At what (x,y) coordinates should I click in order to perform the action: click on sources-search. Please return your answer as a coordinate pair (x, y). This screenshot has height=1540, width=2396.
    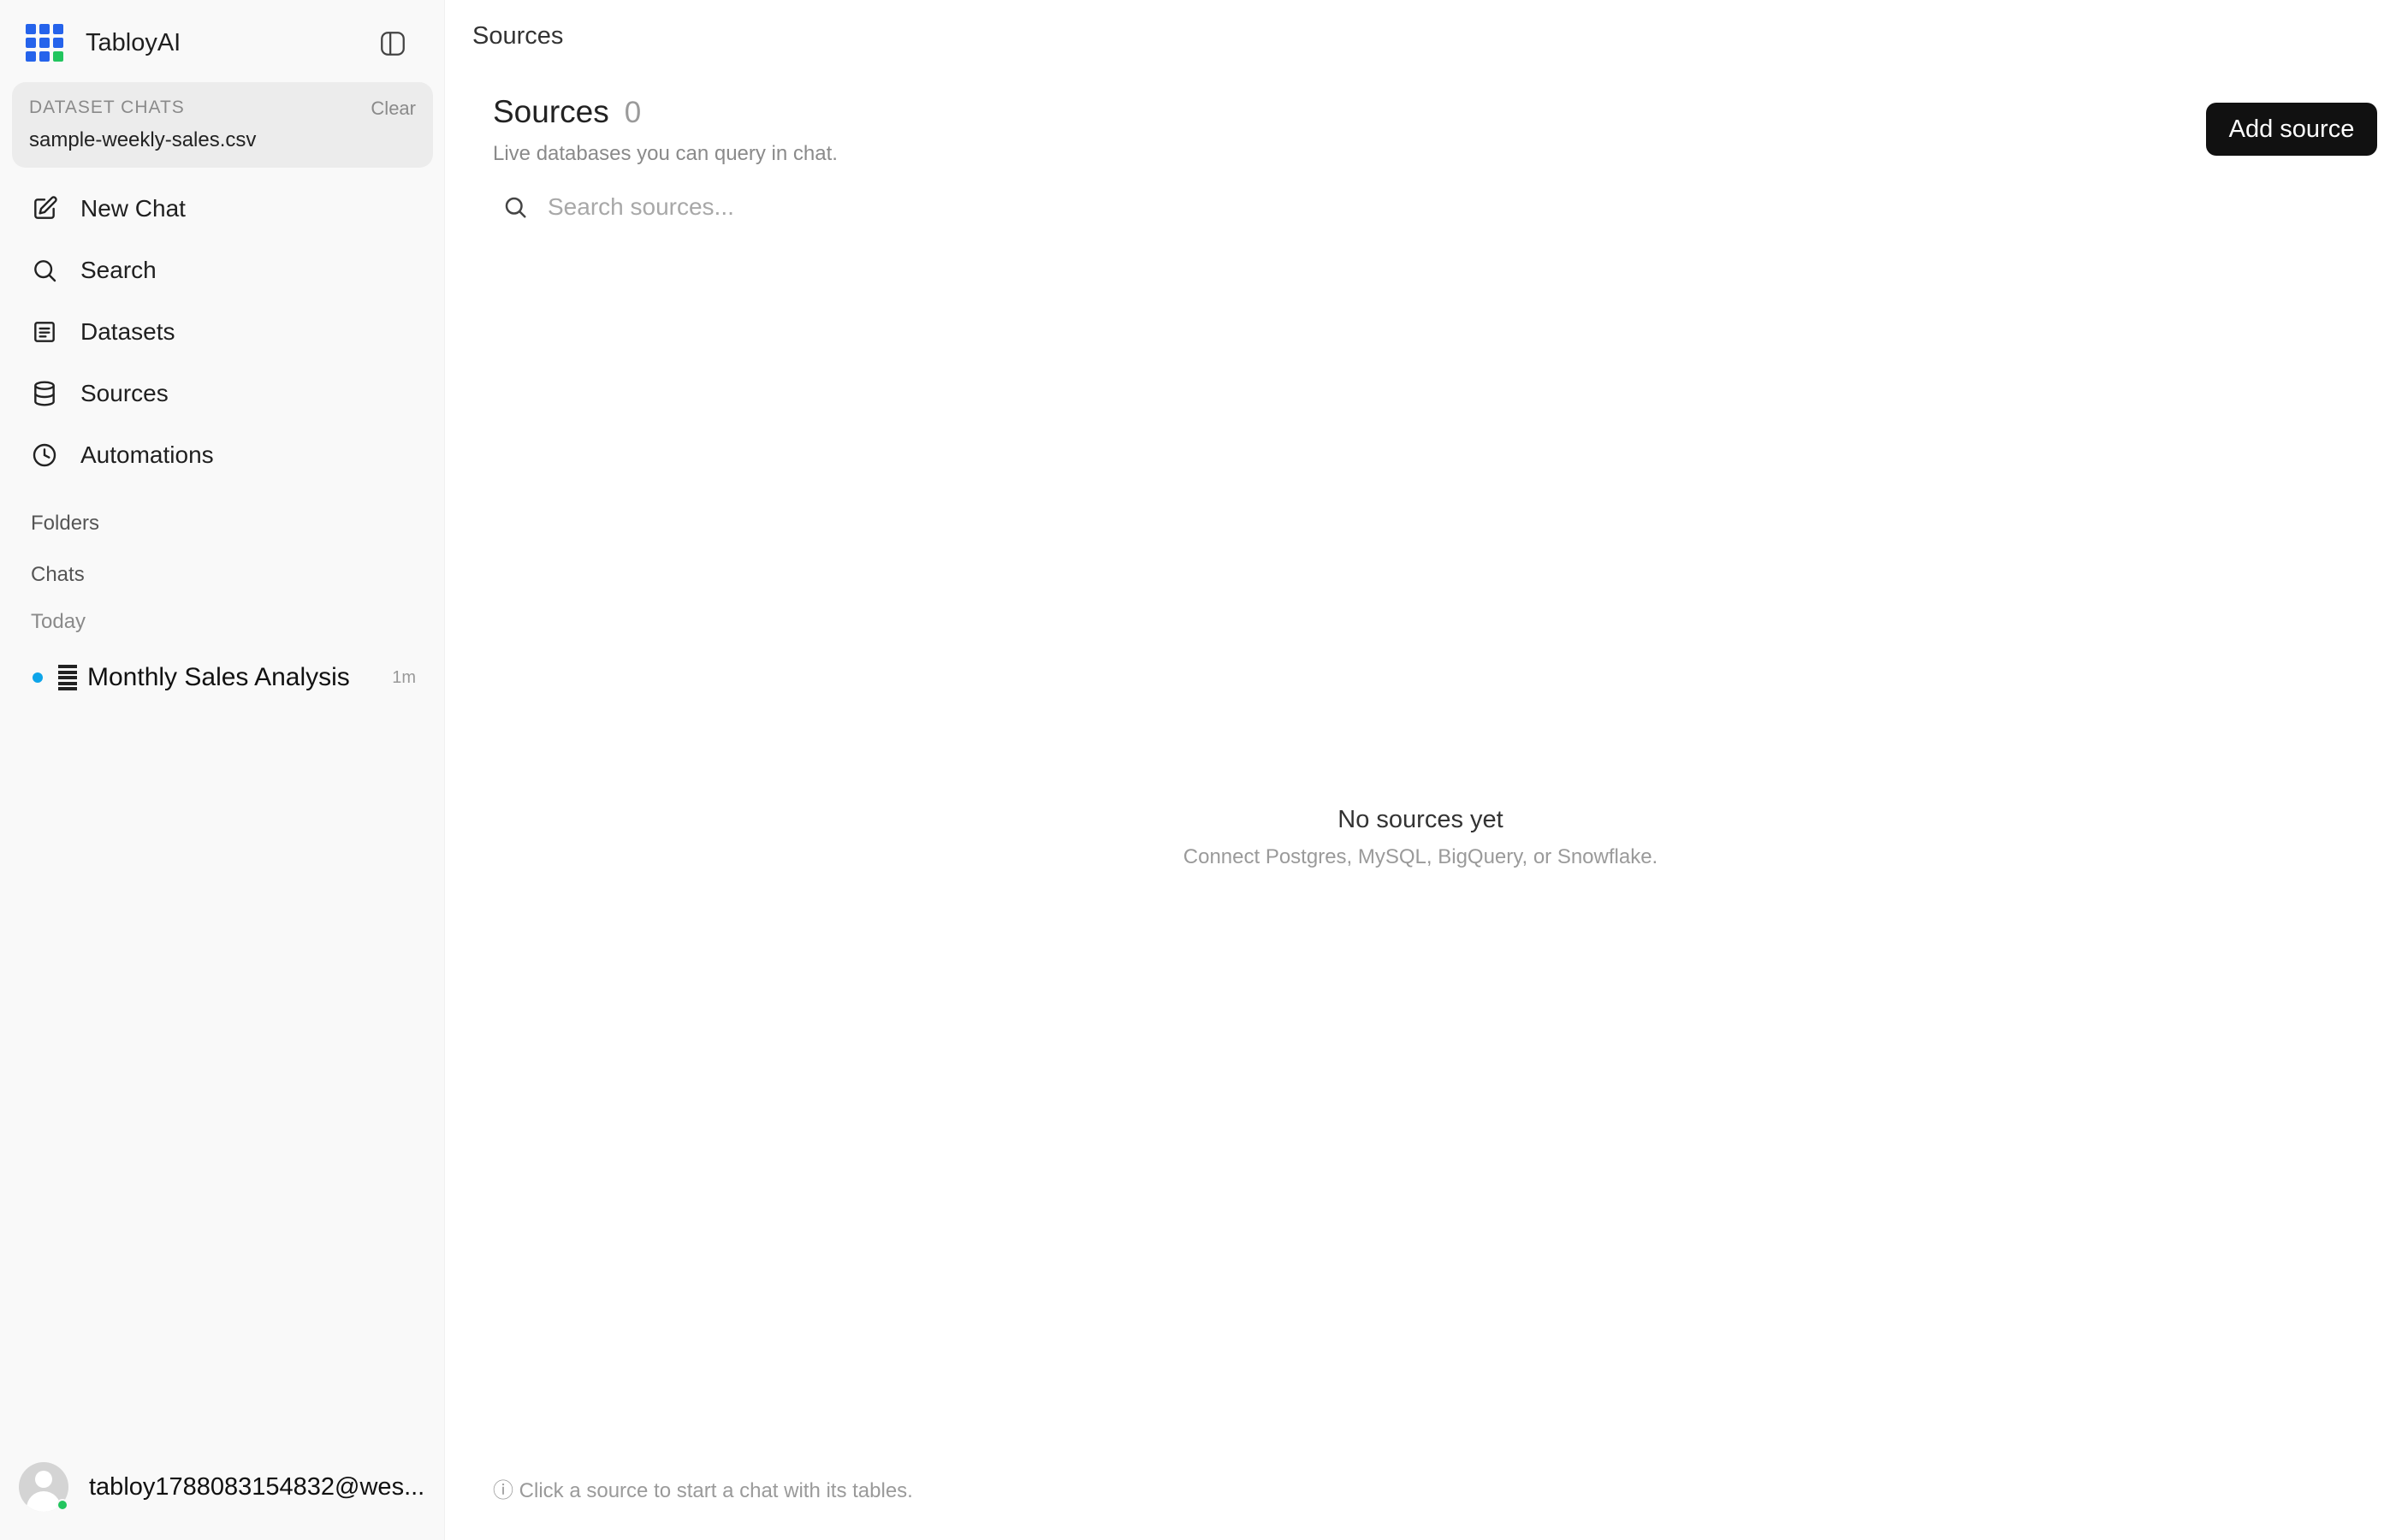
    Looking at the image, I should click on (835, 207).